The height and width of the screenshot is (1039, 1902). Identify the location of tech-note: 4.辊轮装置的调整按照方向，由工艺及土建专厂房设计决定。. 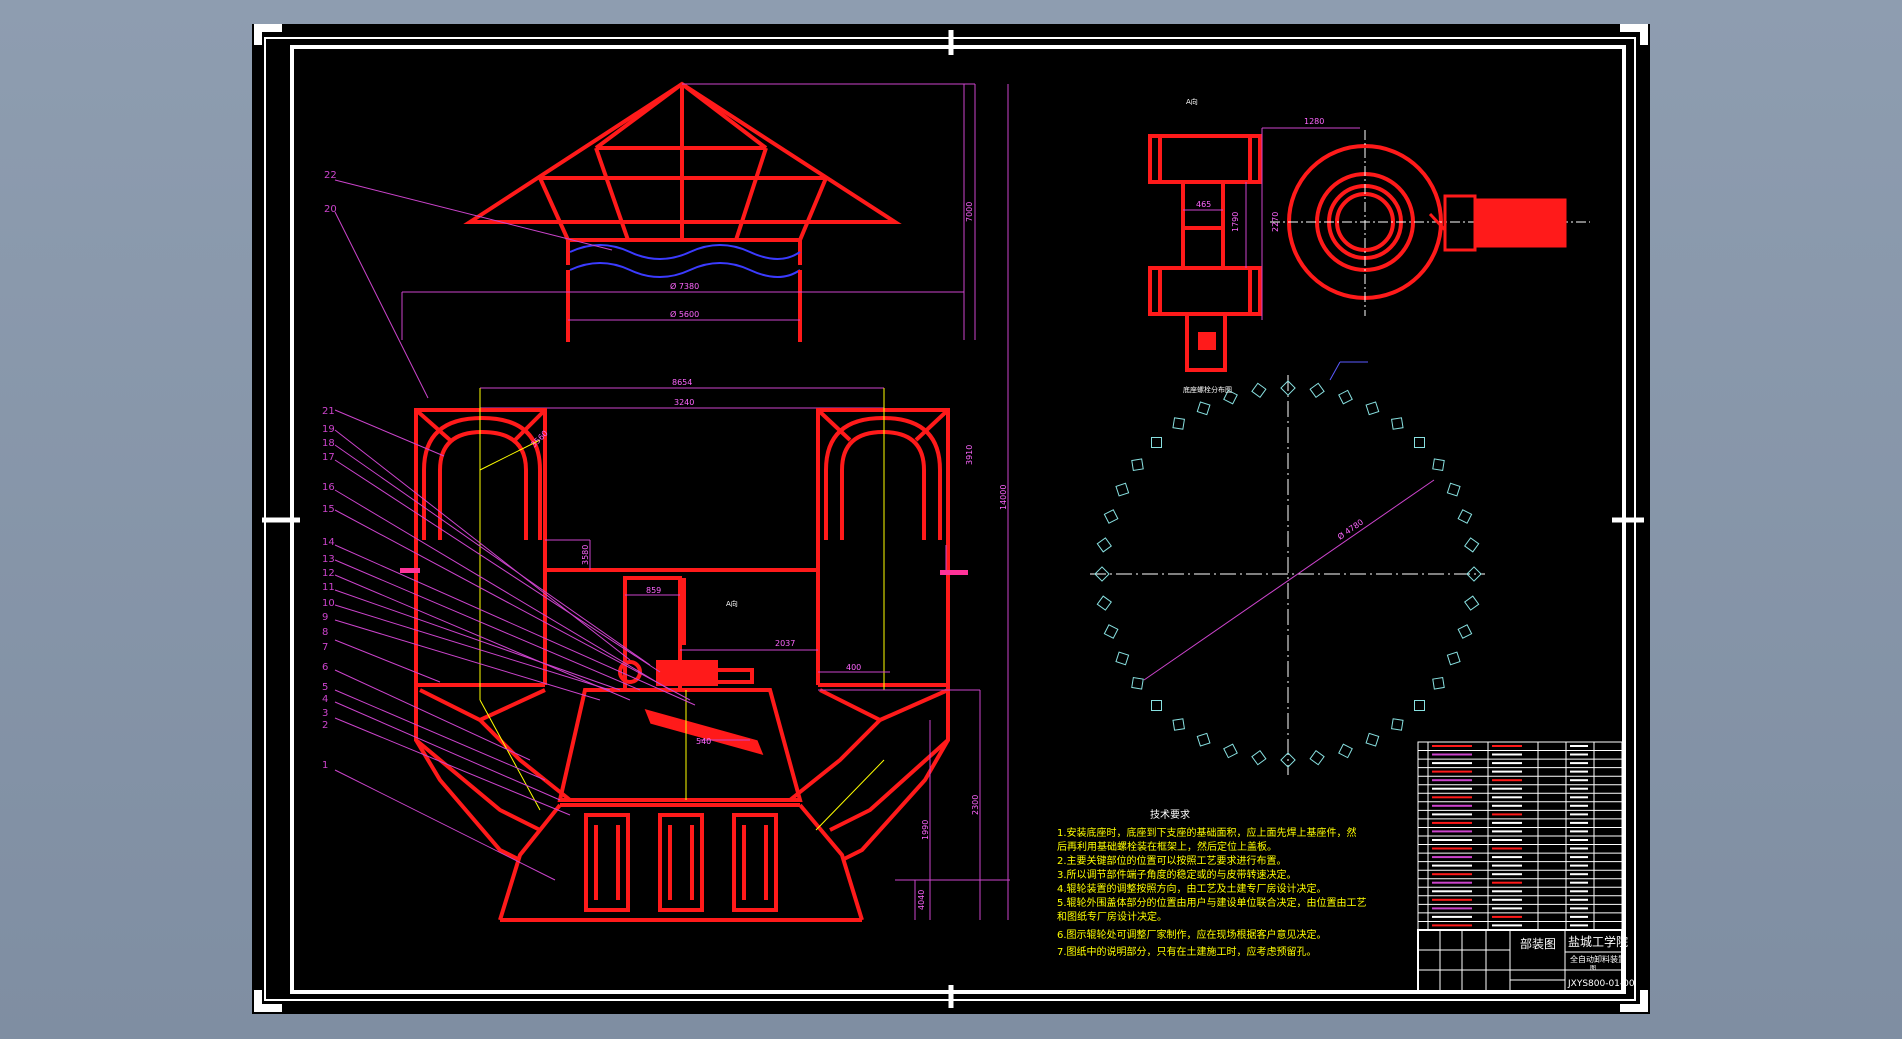
(1192, 888).